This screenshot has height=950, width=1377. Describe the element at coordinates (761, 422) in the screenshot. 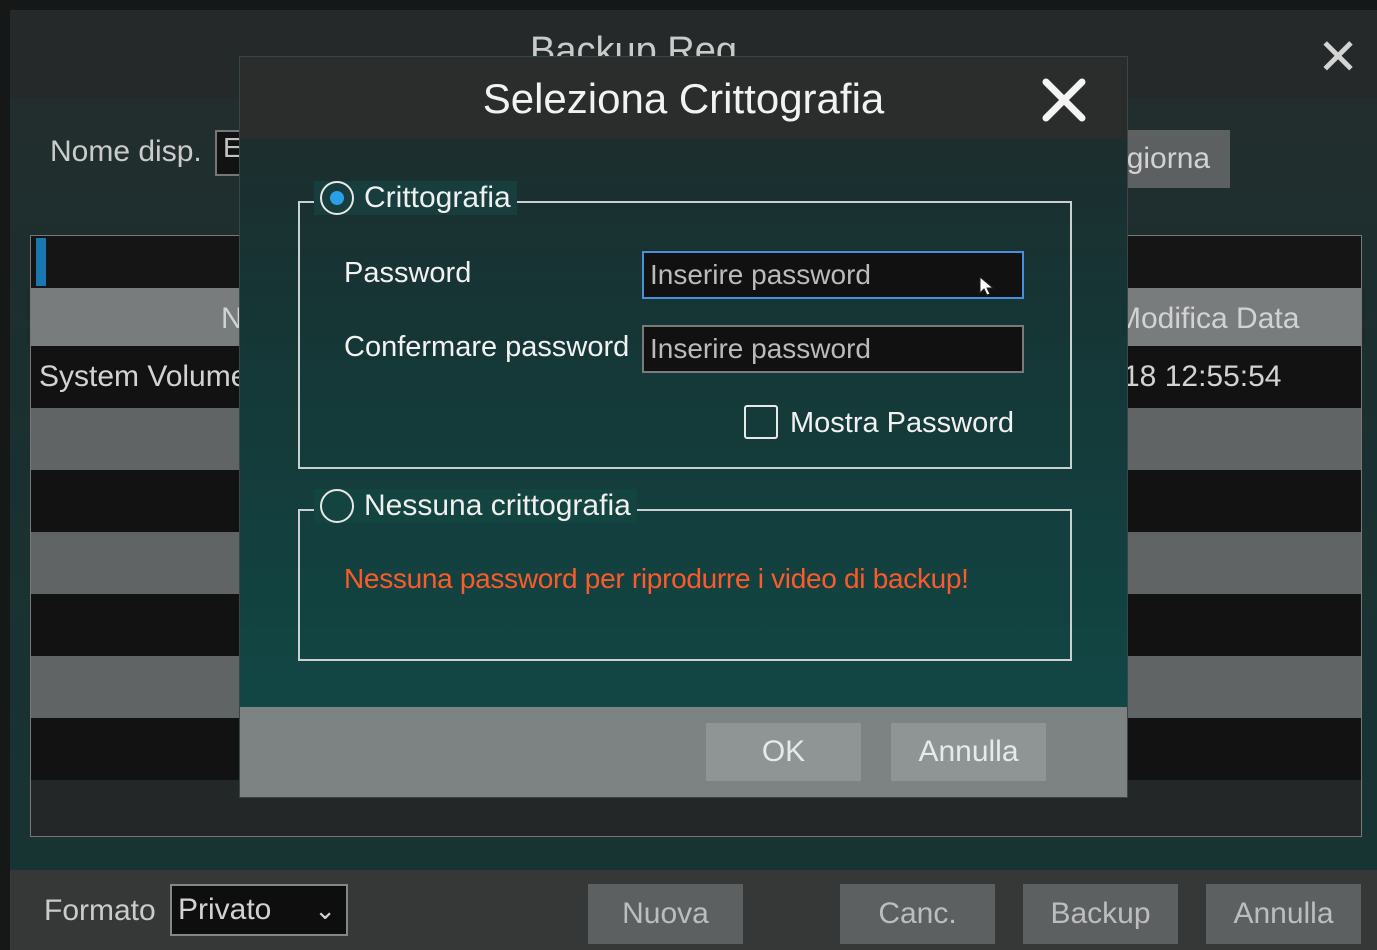

I see `show-password-checkbox` at that location.